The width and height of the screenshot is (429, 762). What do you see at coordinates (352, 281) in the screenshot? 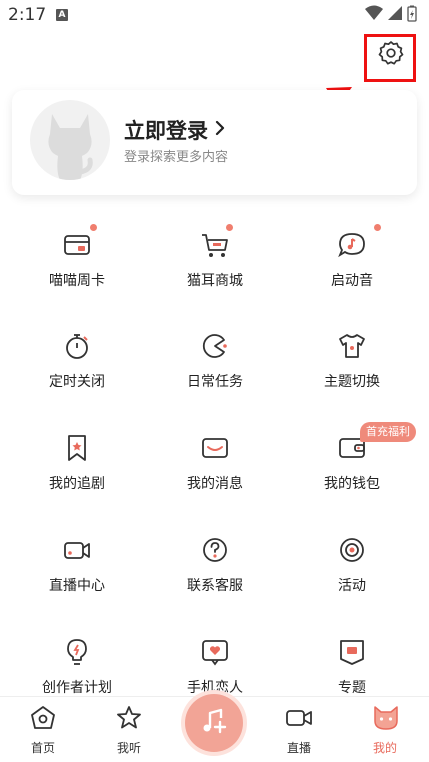
I see `menu-item-label: 启动音` at bounding box center [352, 281].